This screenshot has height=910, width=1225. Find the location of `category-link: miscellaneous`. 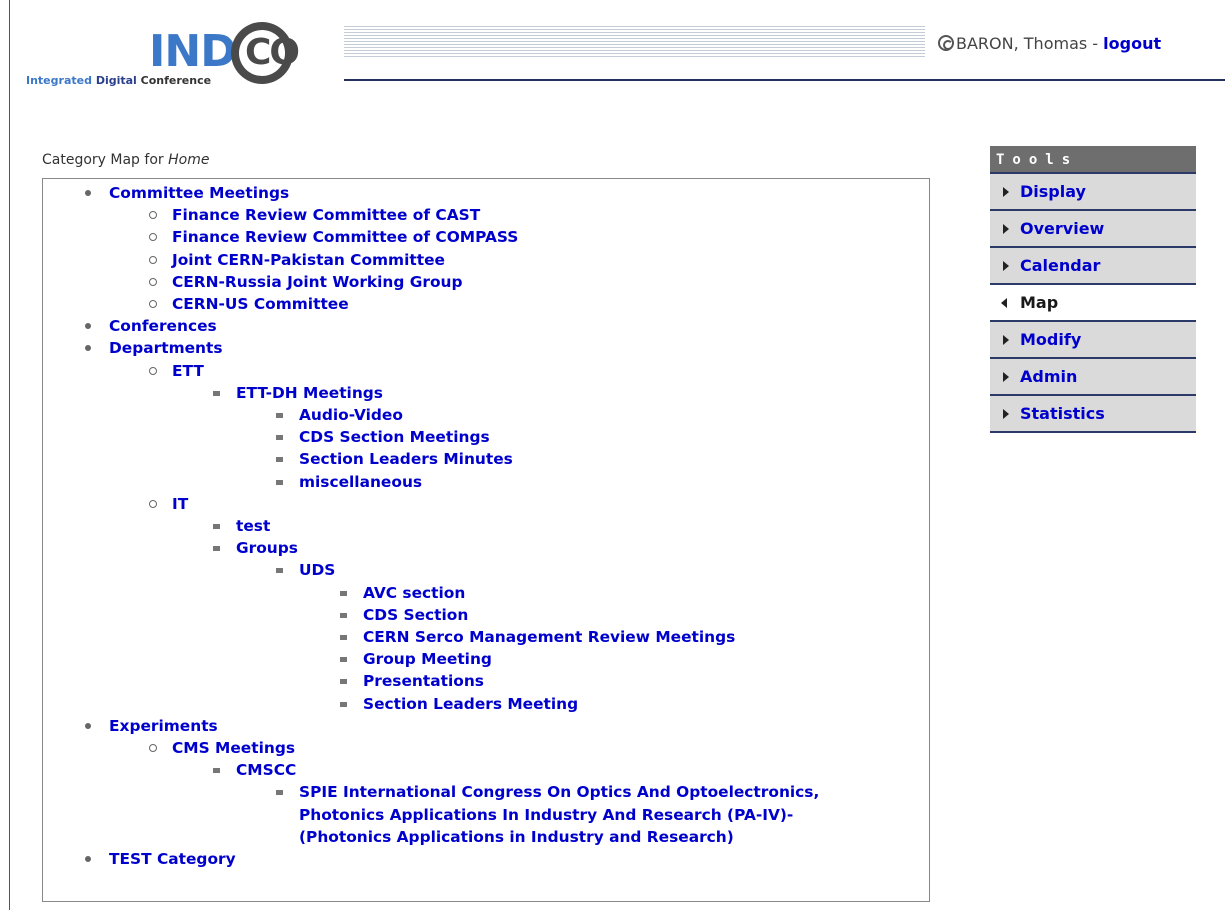

category-link: miscellaneous is located at coordinates (360, 482).